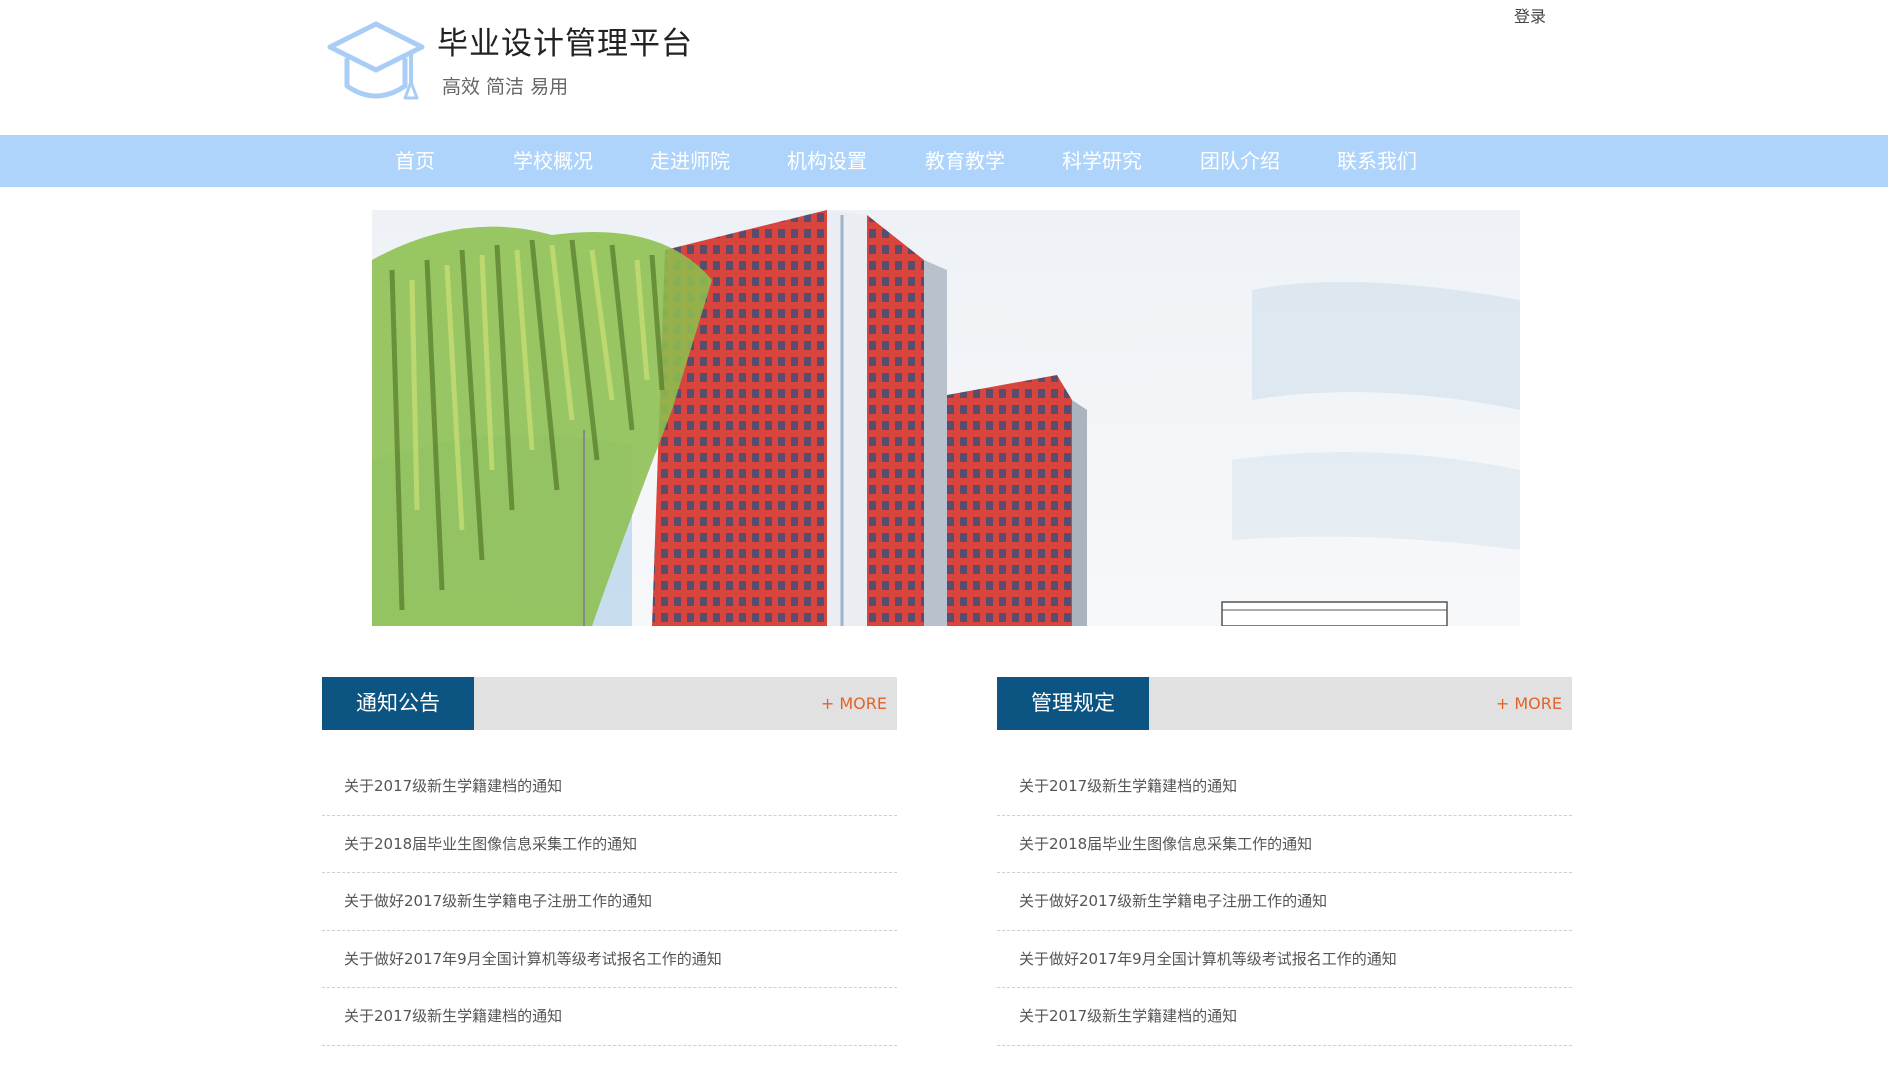 Image resolution: width=1888 pixels, height=1066 pixels. I want to click on notice-panel-title: 通知公告, so click(398, 703).